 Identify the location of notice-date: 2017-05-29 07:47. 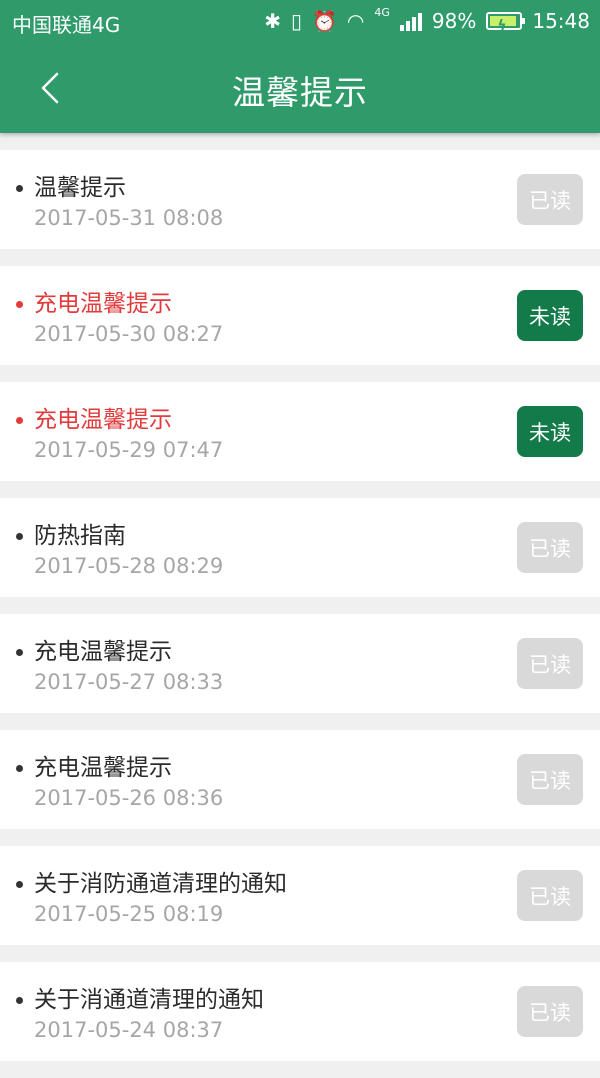
(129, 450).